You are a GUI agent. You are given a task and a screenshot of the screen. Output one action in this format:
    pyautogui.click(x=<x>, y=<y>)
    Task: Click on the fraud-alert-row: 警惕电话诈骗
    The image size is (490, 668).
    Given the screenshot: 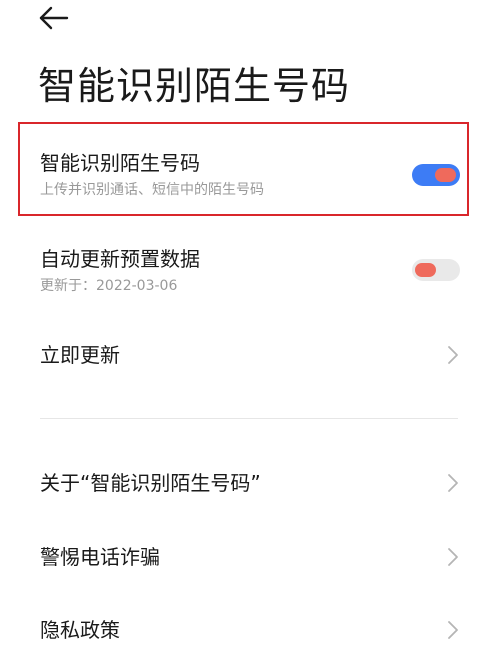 What is the action you would take?
    pyautogui.click(x=245, y=557)
    